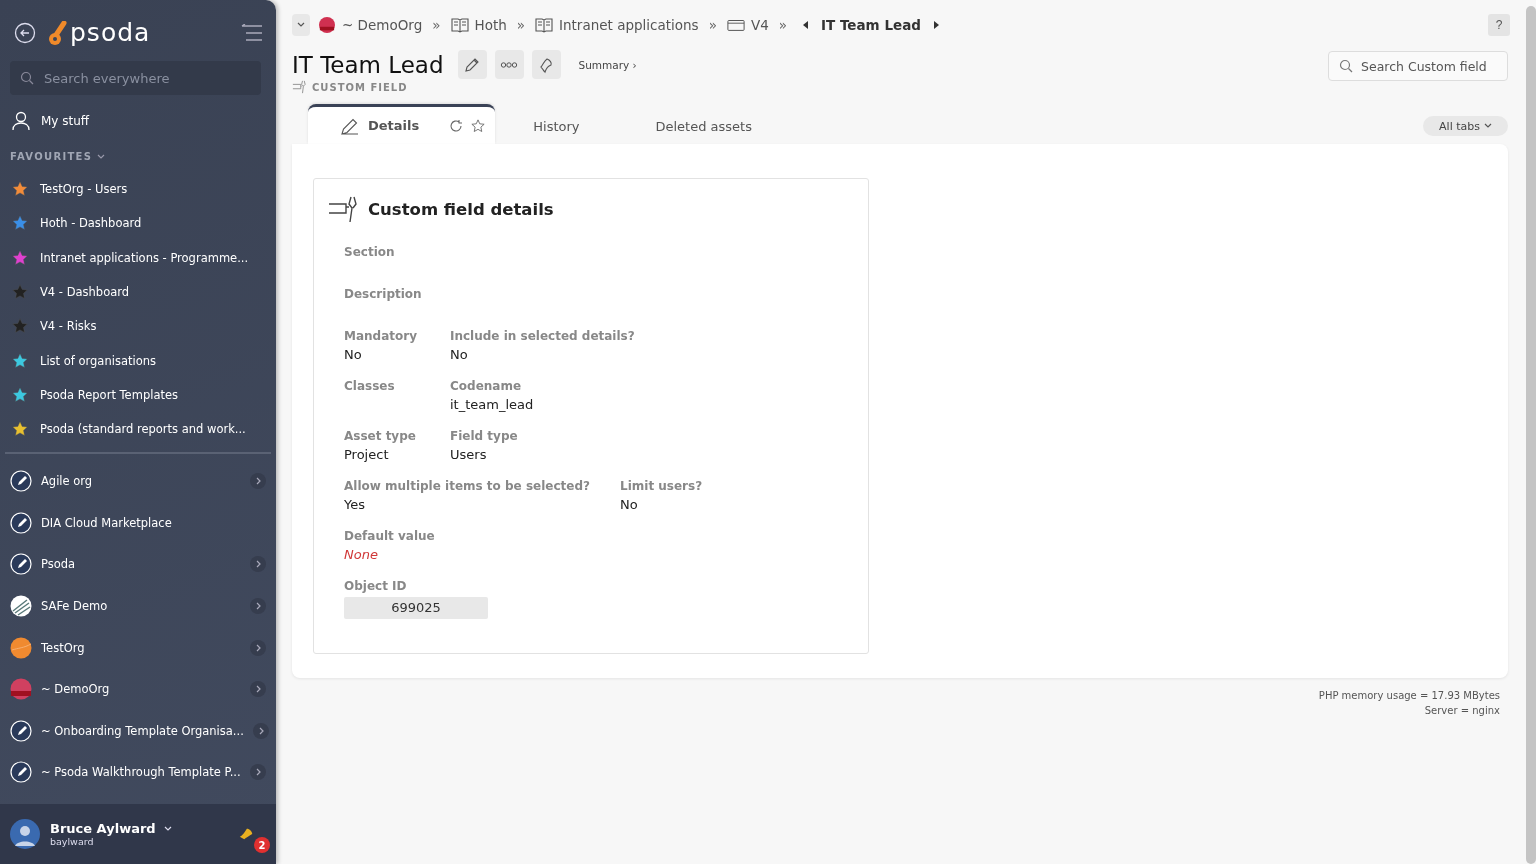 Image resolution: width=1536 pixels, height=864 pixels. What do you see at coordinates (355, 505) in the screenshot?
I see `field-value: Yes` at bounding box center [355, 505].